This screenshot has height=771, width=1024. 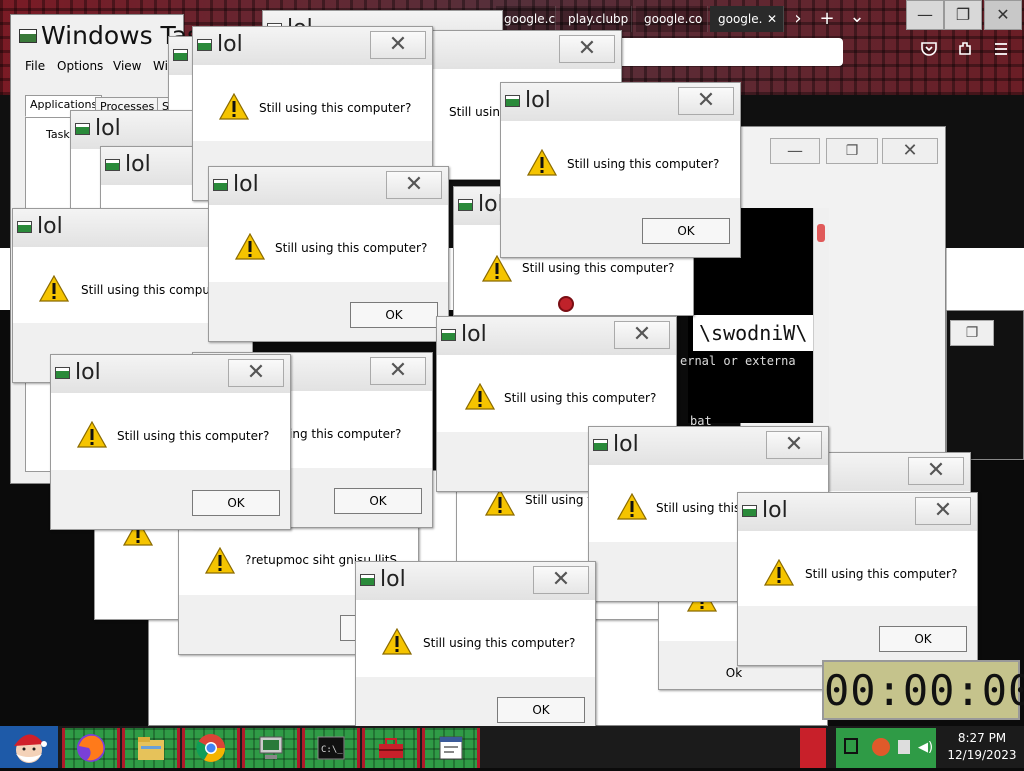 I want to click on network-icon, so click(x=904, y=747).